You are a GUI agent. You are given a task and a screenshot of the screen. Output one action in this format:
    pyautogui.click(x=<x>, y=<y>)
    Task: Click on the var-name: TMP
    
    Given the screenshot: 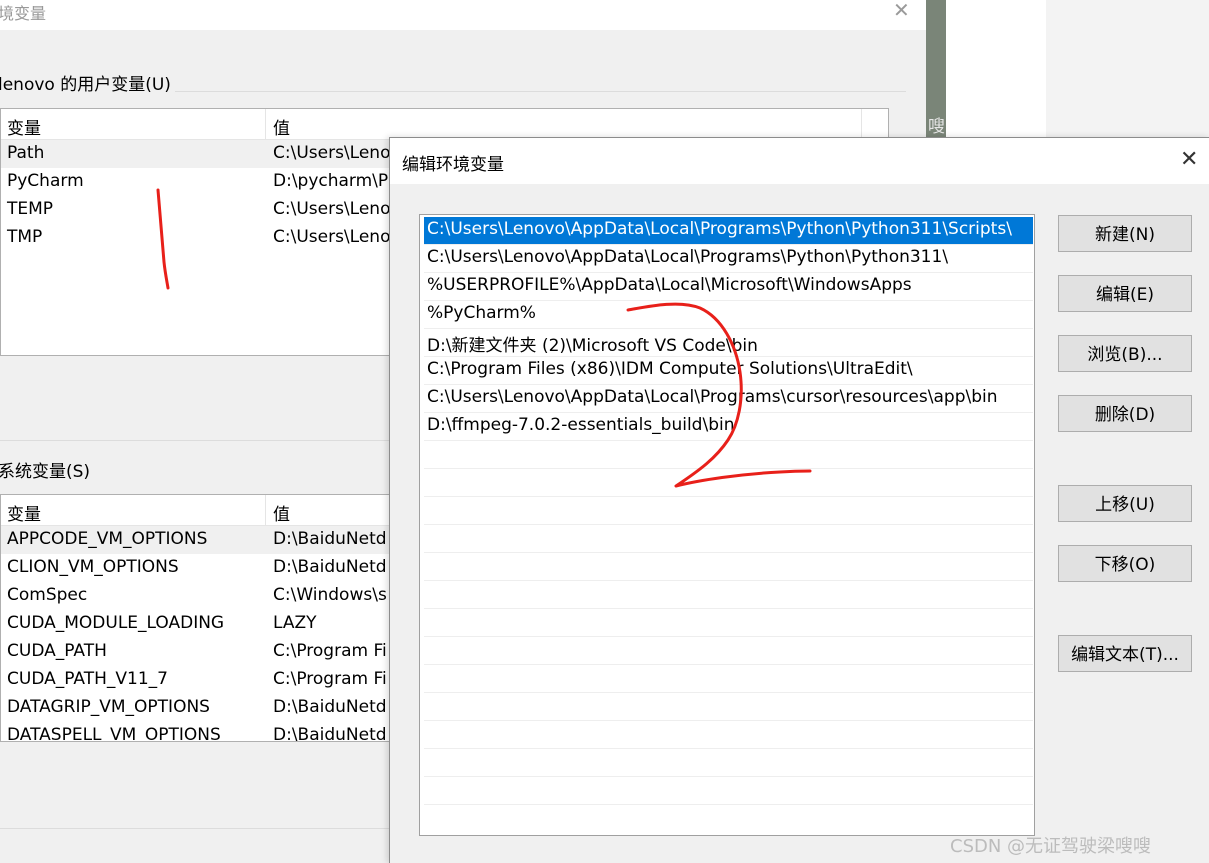 What is the action you would take?
    pyautogui.click(x=25, y=237)
    